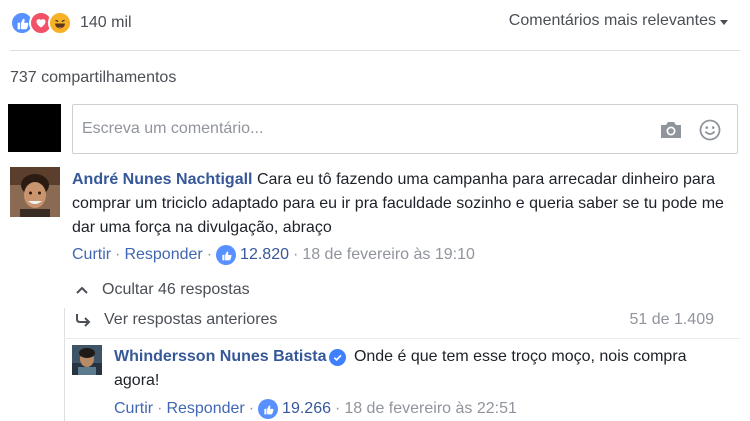  What do you see at coordinates (710, 130) in the screenshot?
I see `emoji-icon` at bounding box center [710, 130].